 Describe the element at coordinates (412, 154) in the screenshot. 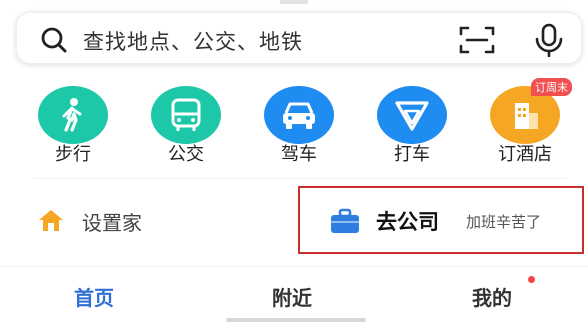

I see `quick-action-label: 打车` at that location.